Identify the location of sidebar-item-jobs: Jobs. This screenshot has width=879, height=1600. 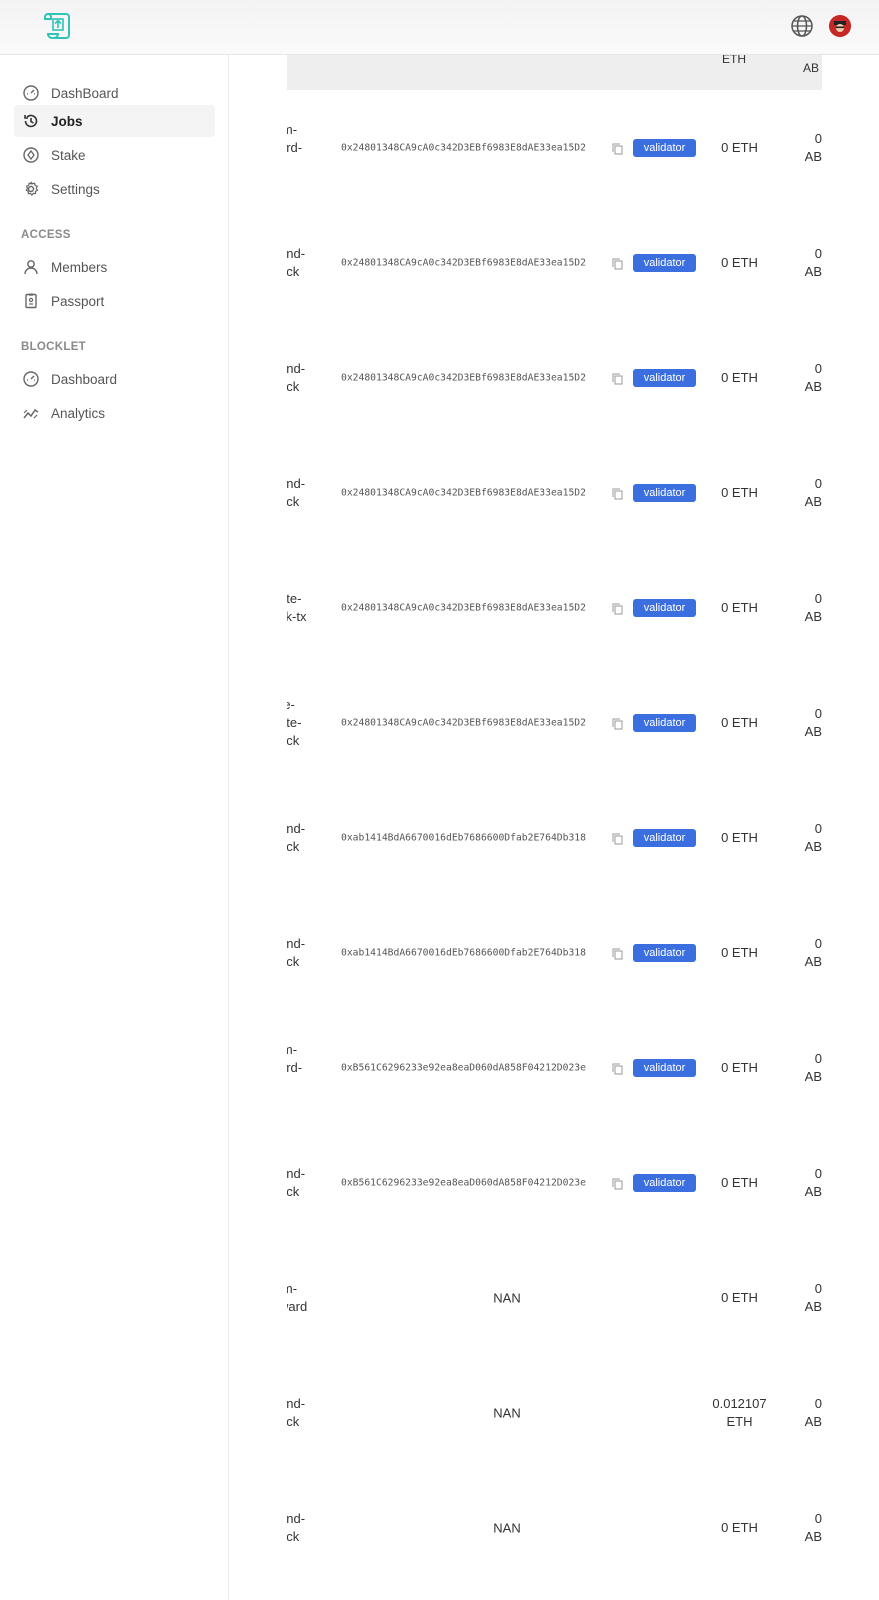
(114, 121).